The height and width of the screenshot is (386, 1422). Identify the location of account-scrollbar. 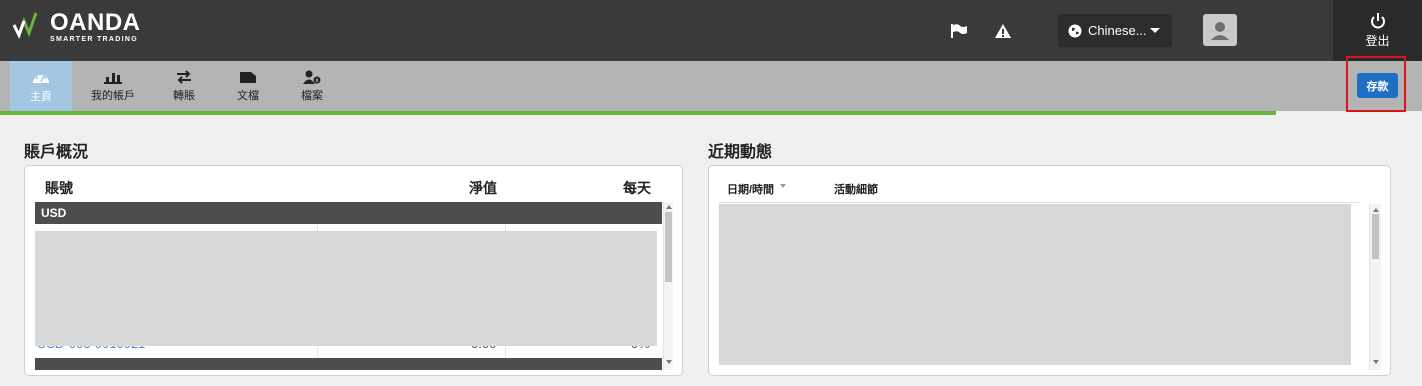
(668, 286).